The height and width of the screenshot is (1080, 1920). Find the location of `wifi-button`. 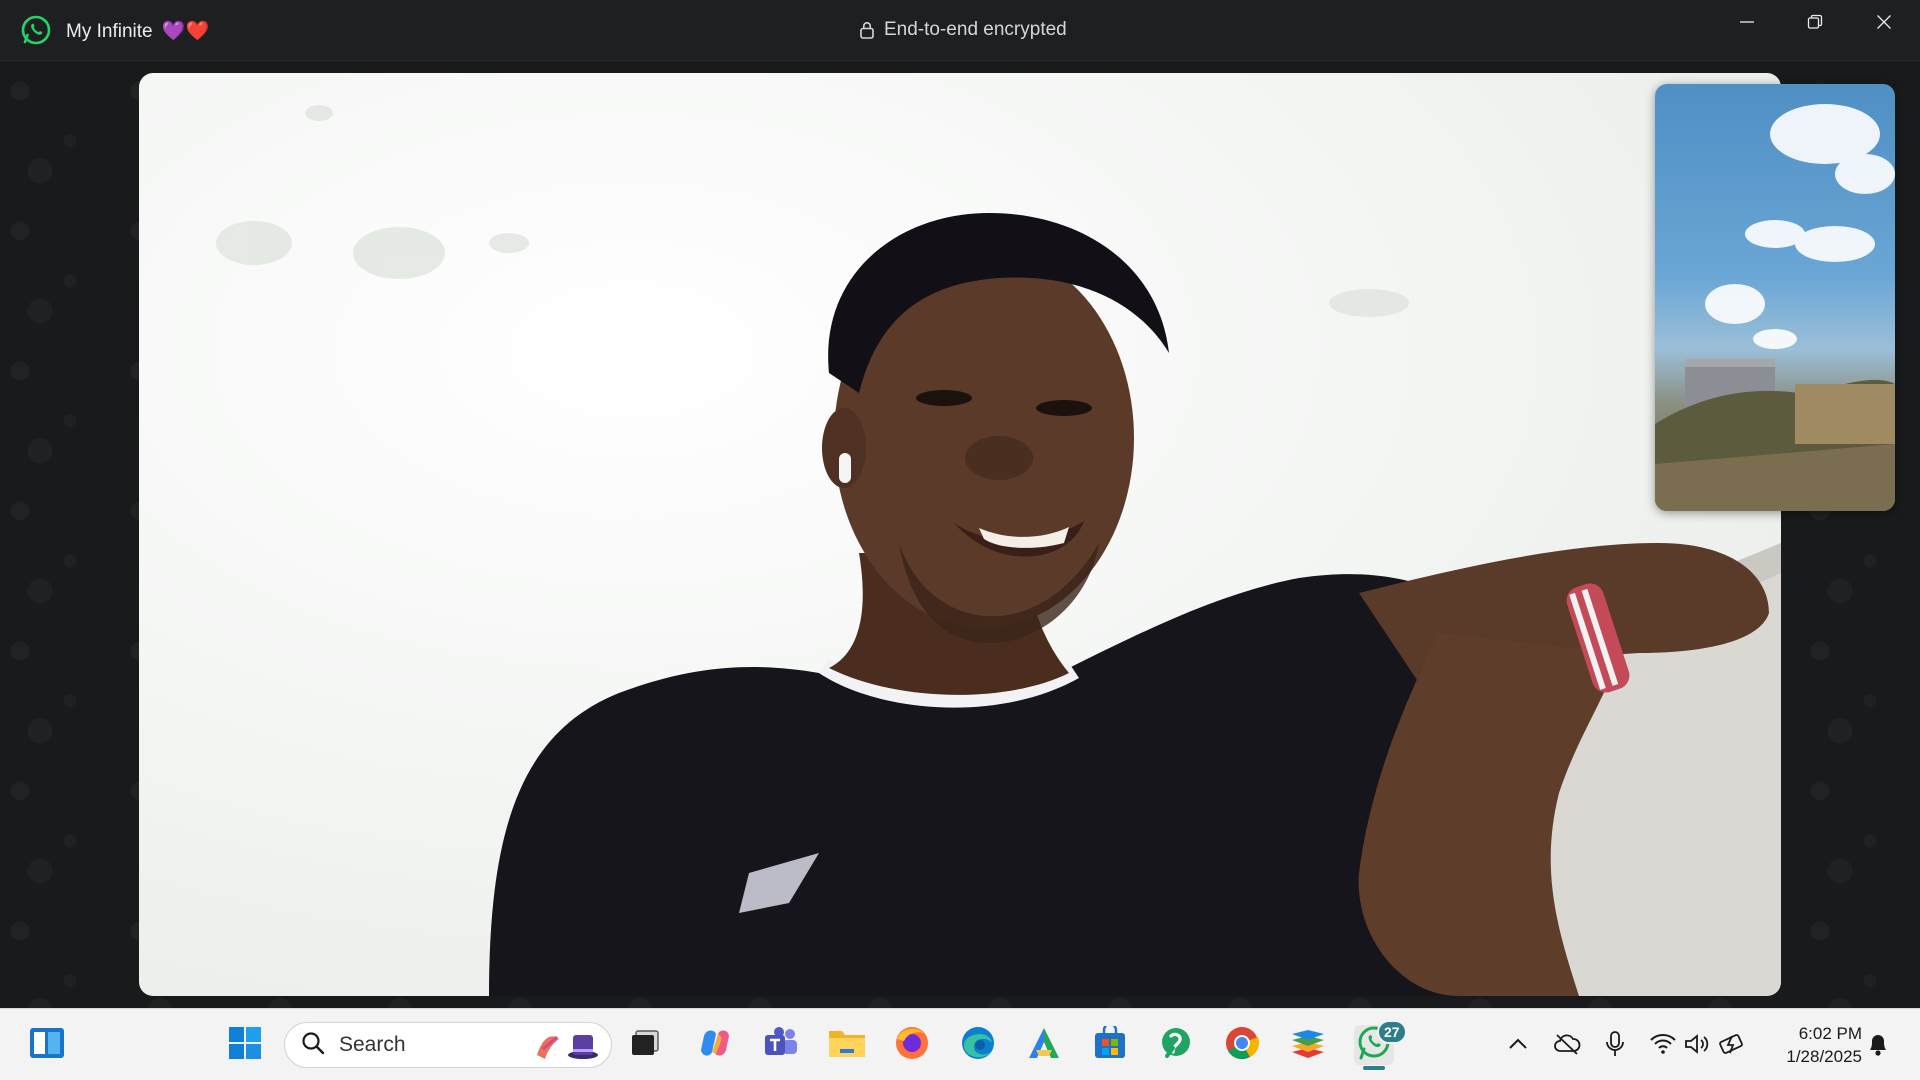

wifi-button is located at coordinates (1663, 1046).